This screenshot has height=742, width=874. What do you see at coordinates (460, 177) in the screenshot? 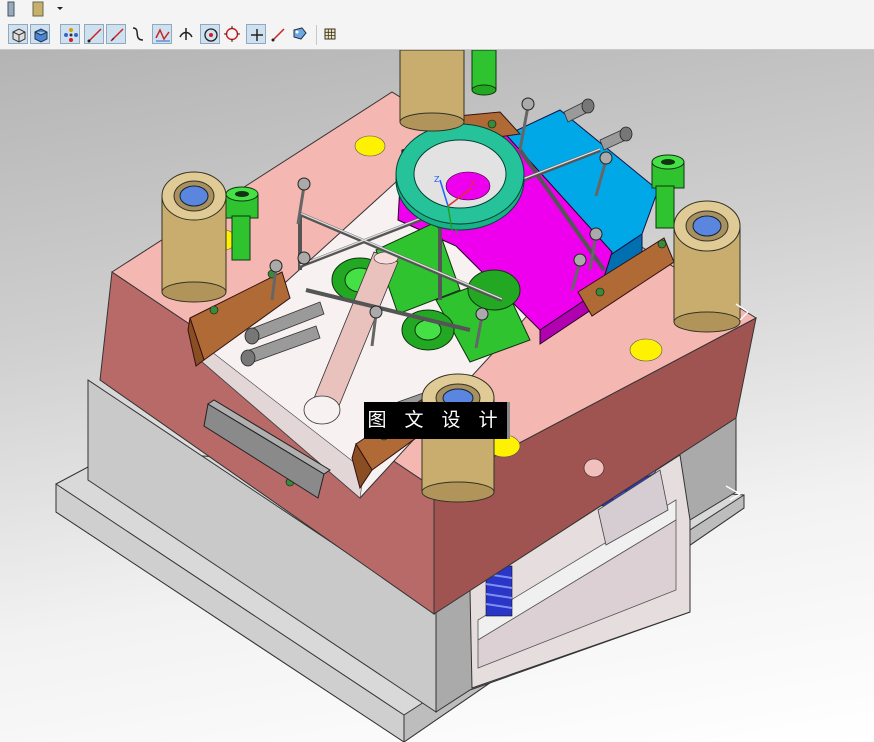
I see `locating-ring` at bounding box center [460, 177].